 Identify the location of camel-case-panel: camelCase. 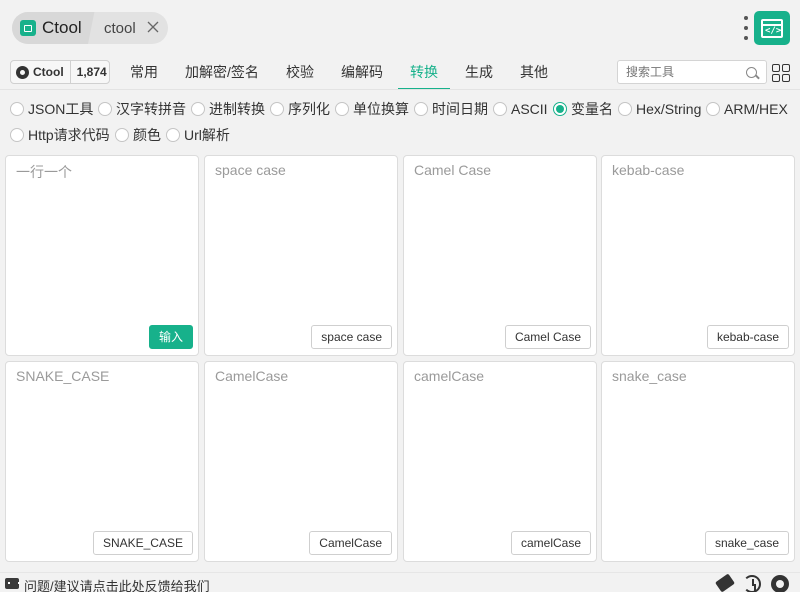
(500, 461).